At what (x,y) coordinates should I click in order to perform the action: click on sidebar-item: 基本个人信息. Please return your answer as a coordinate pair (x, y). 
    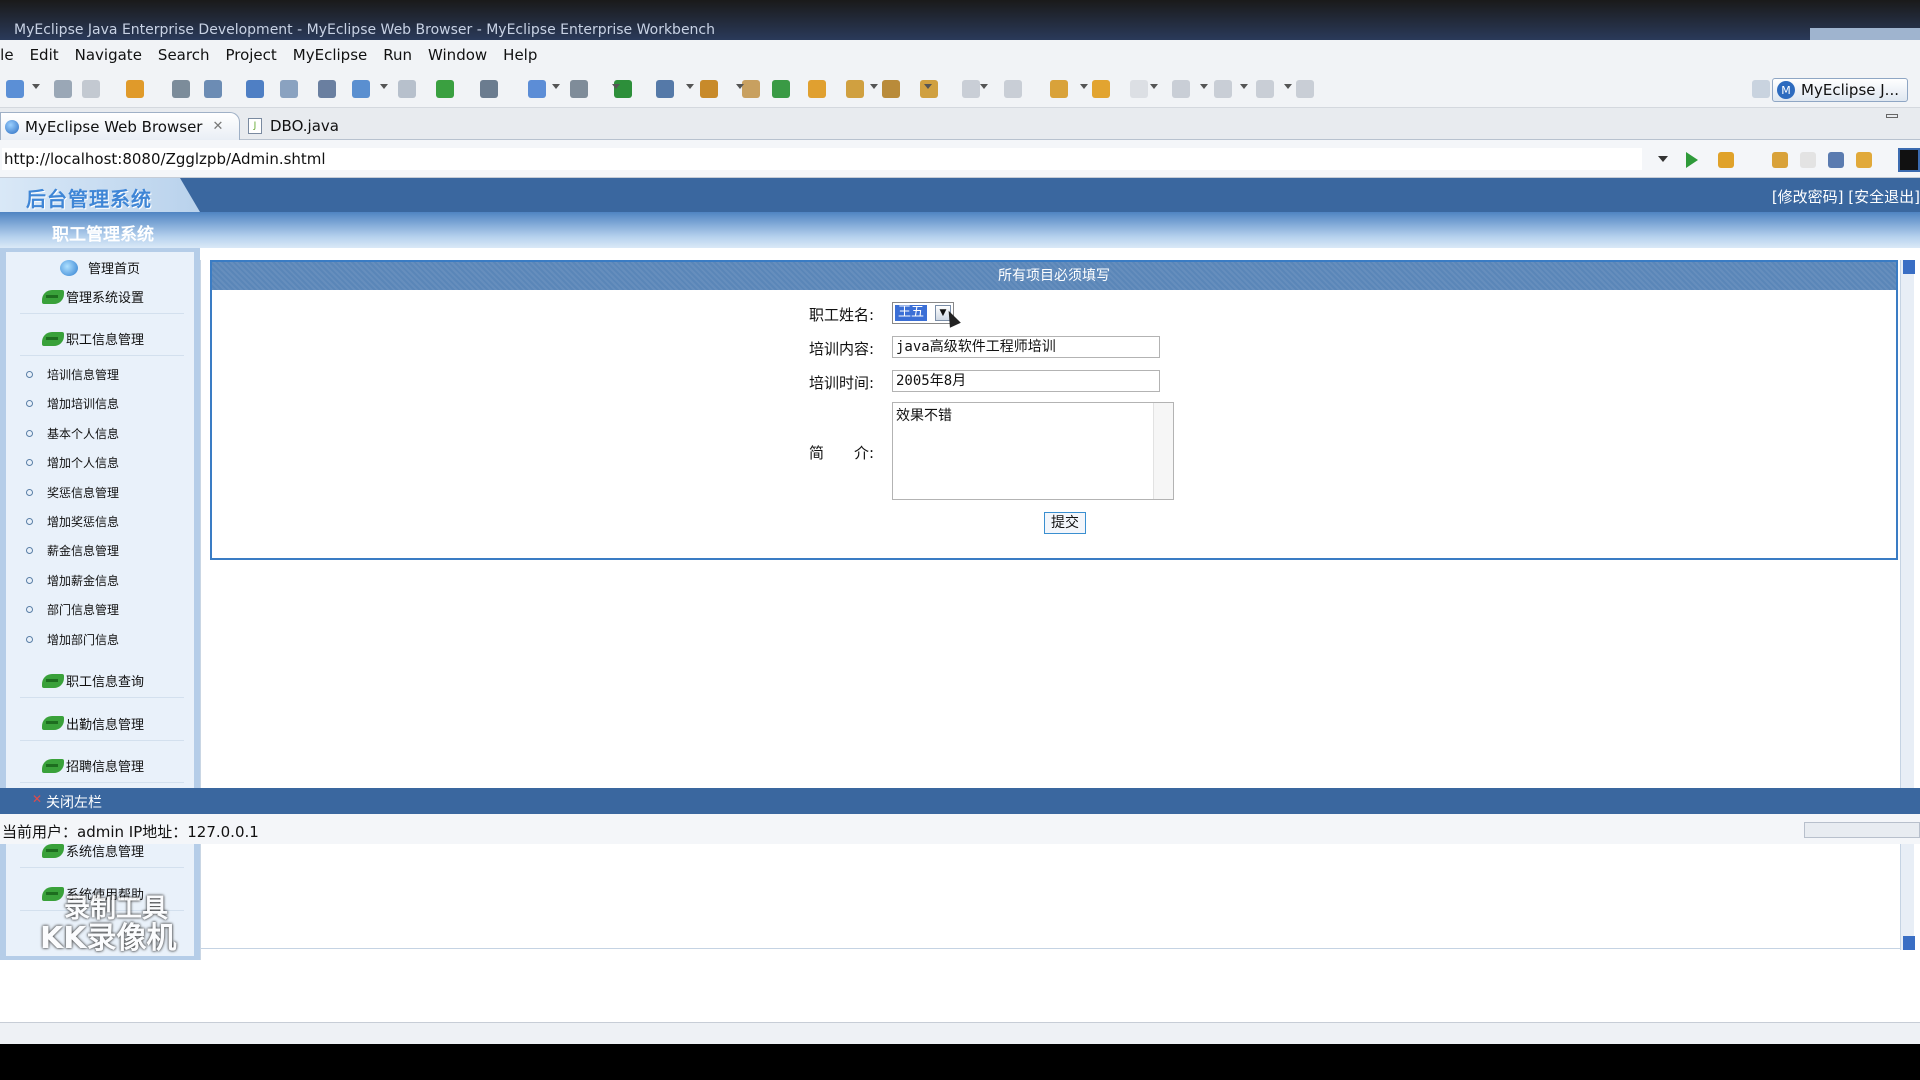
    Looking at the image, I should click on (72, 433).